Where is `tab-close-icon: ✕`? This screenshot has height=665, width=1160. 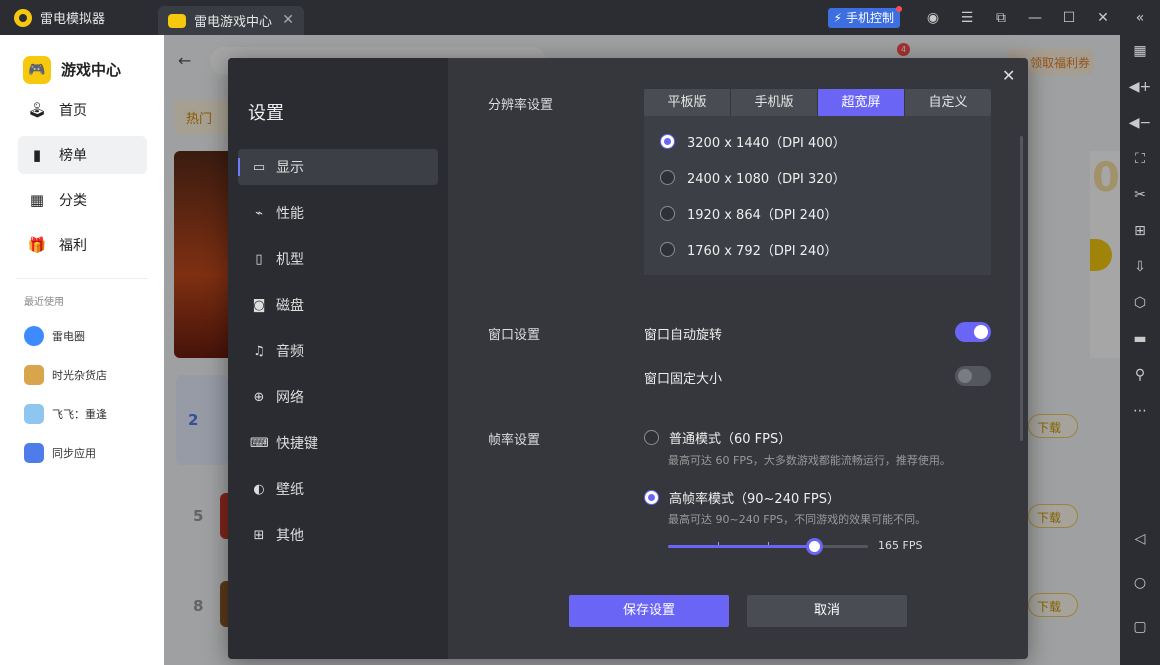
tab-close-icon: ✕ is located at coordinates (288, 20).